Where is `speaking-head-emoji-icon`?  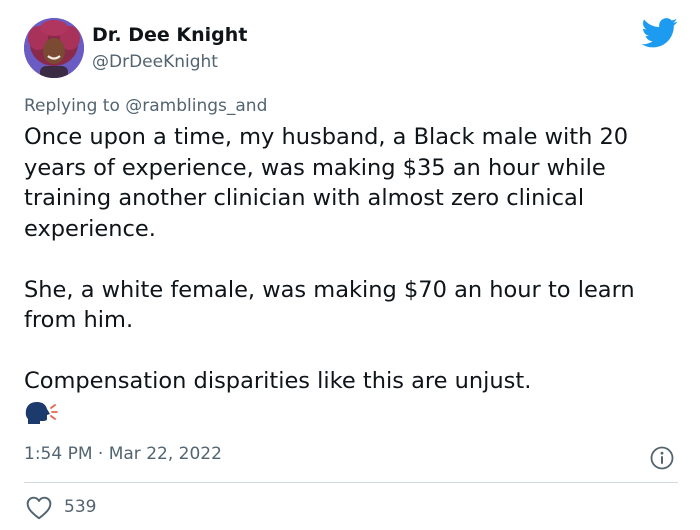
speaking-head-emoji-icon is located at coordinates (41, 413).